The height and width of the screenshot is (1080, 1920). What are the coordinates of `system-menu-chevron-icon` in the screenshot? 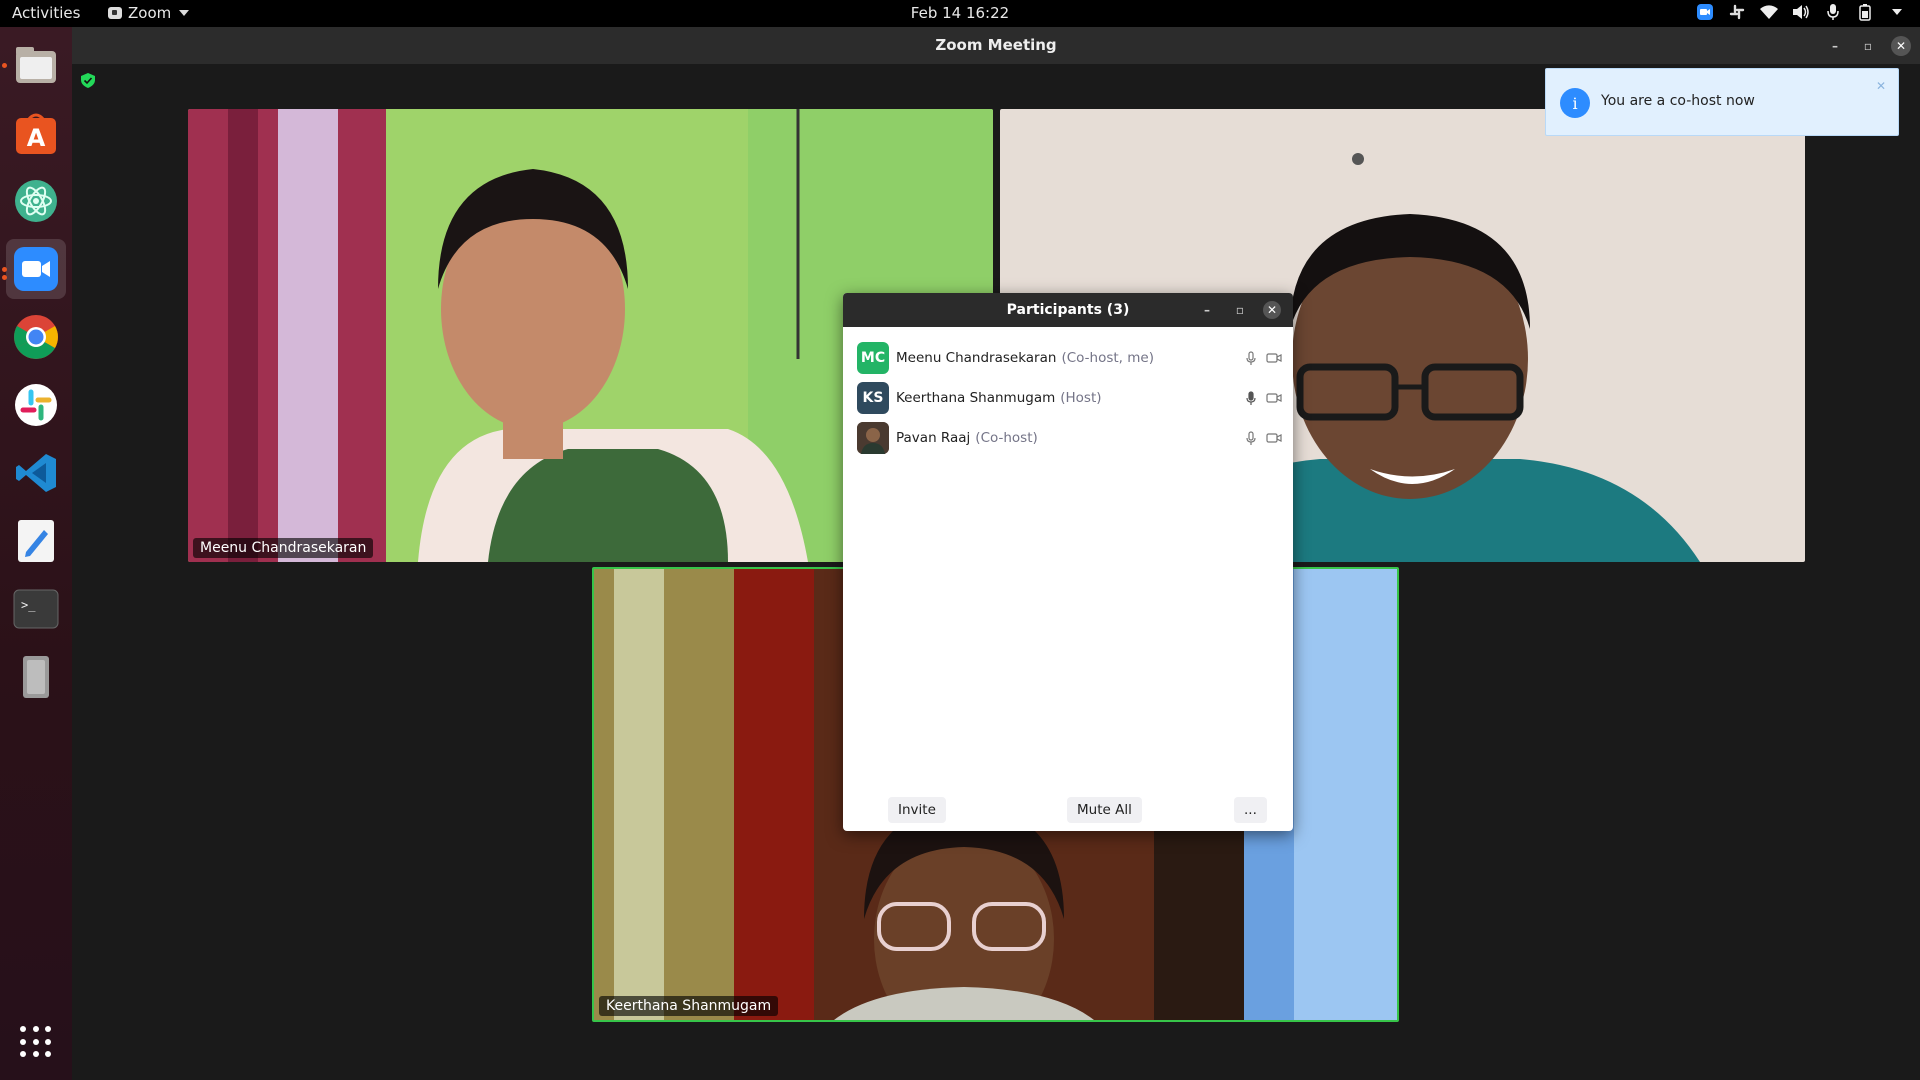 It's located at (1897, 12).